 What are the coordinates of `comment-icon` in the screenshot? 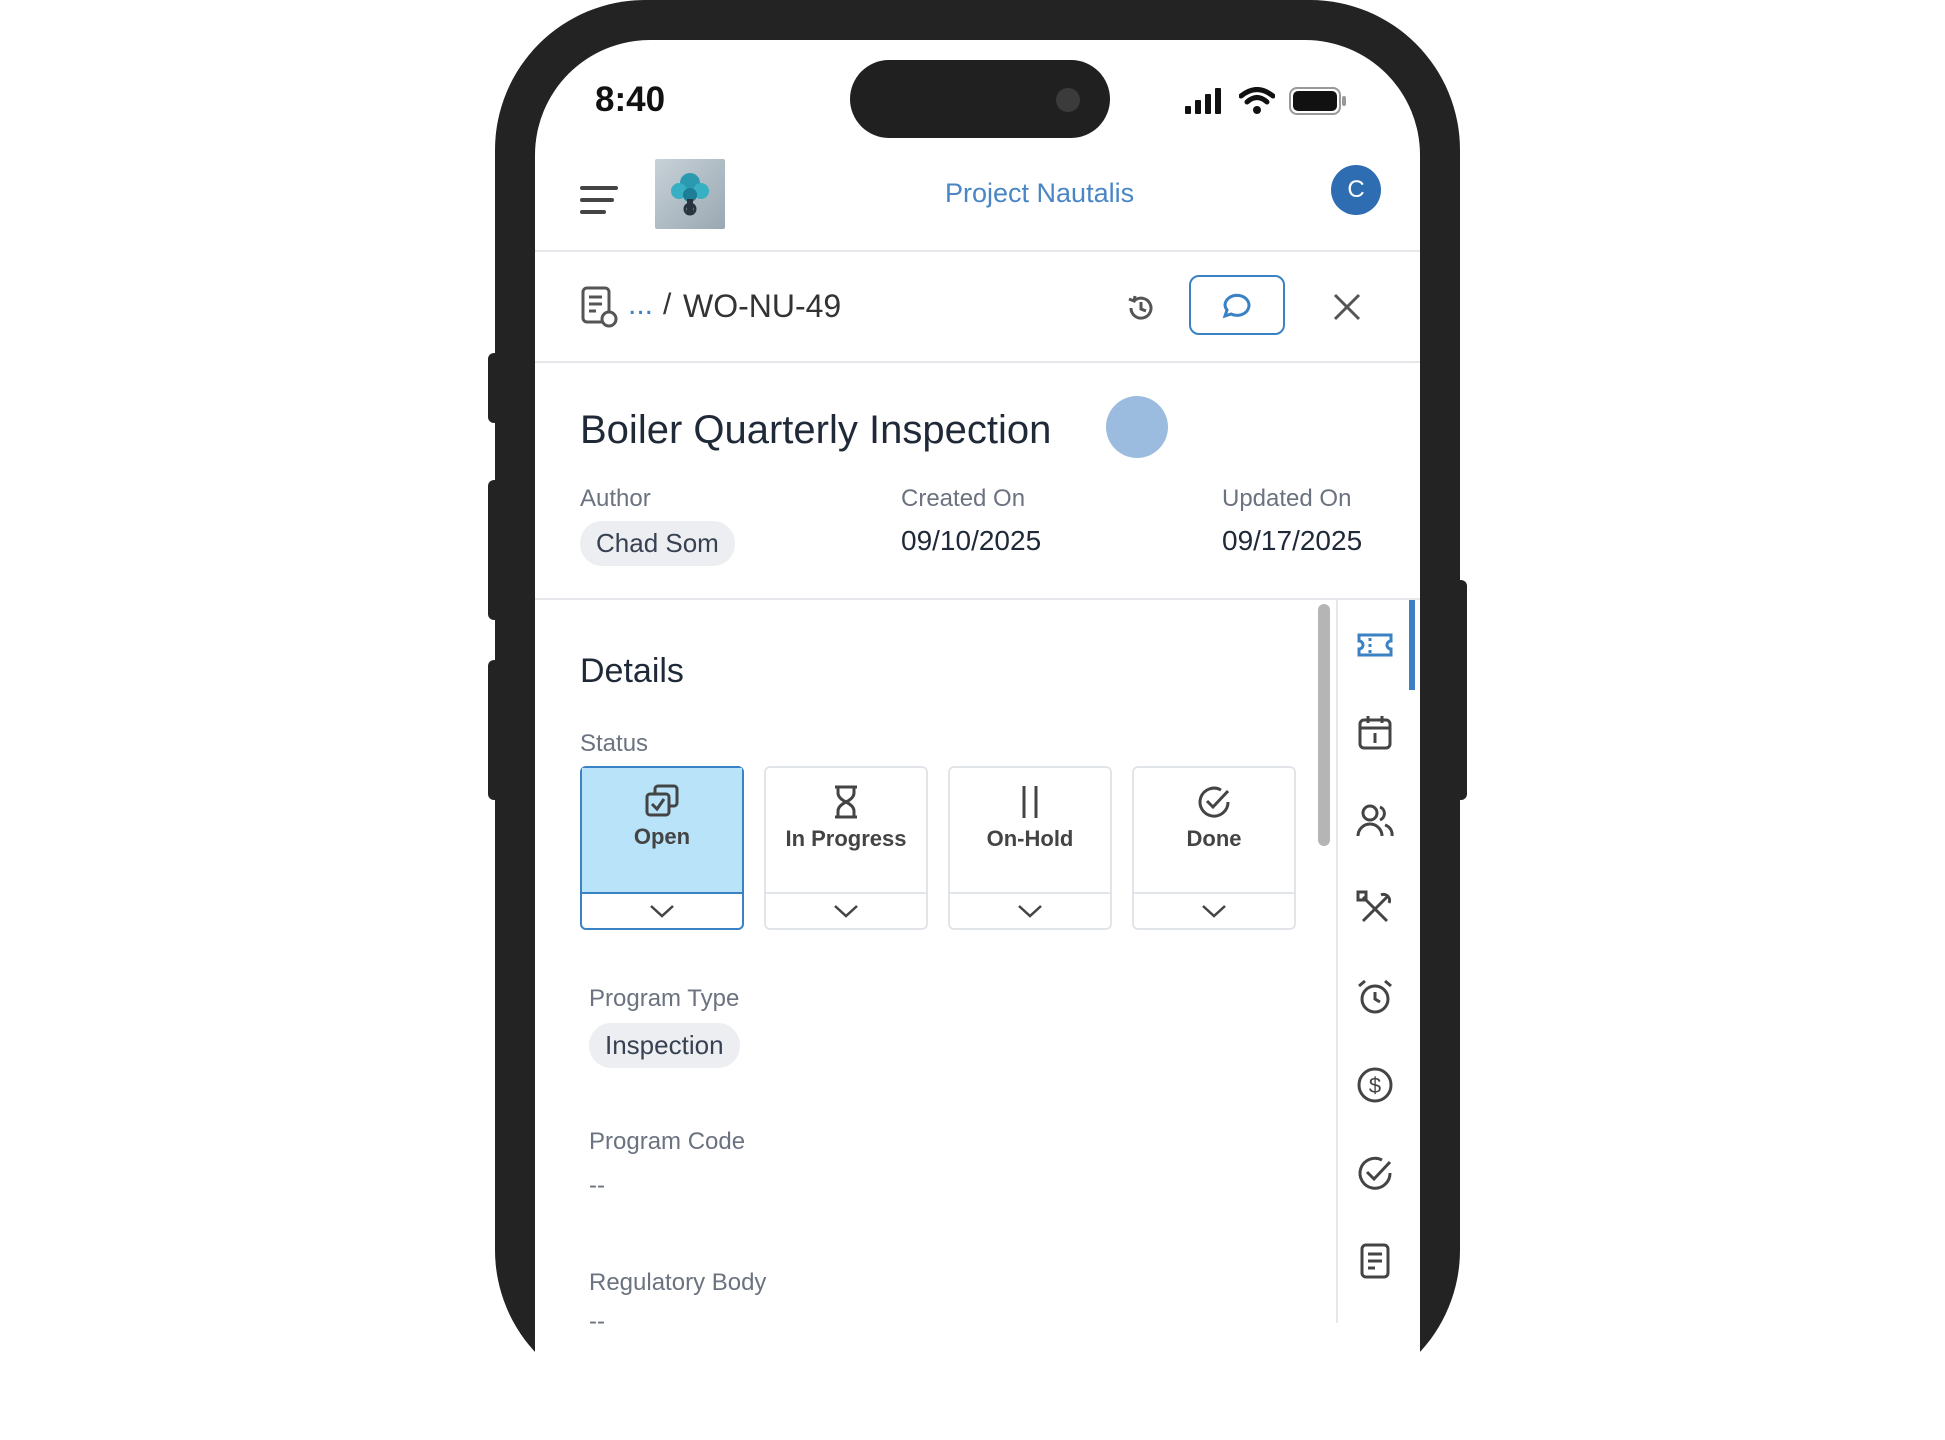 It's located at (1236, 306).